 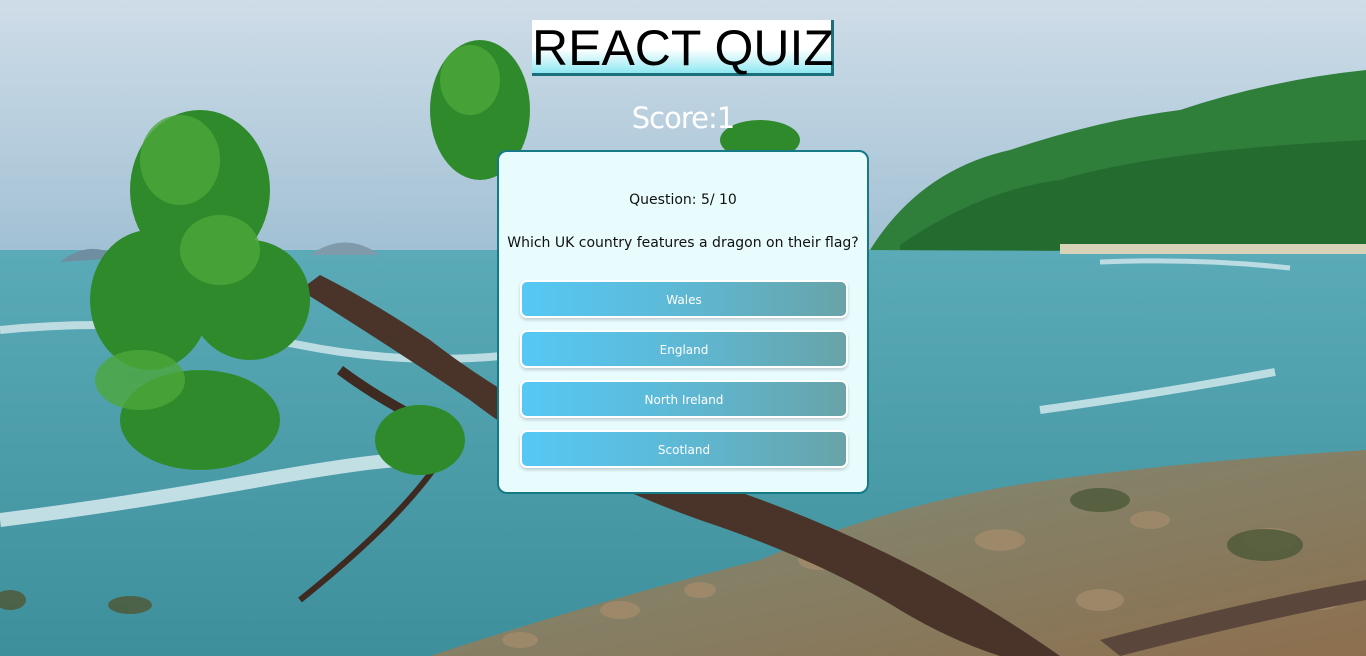 What do you see at coordinates (684, 349) in the screenshot?
I see `answer-button-england: England` at bounding box center [684, 349].